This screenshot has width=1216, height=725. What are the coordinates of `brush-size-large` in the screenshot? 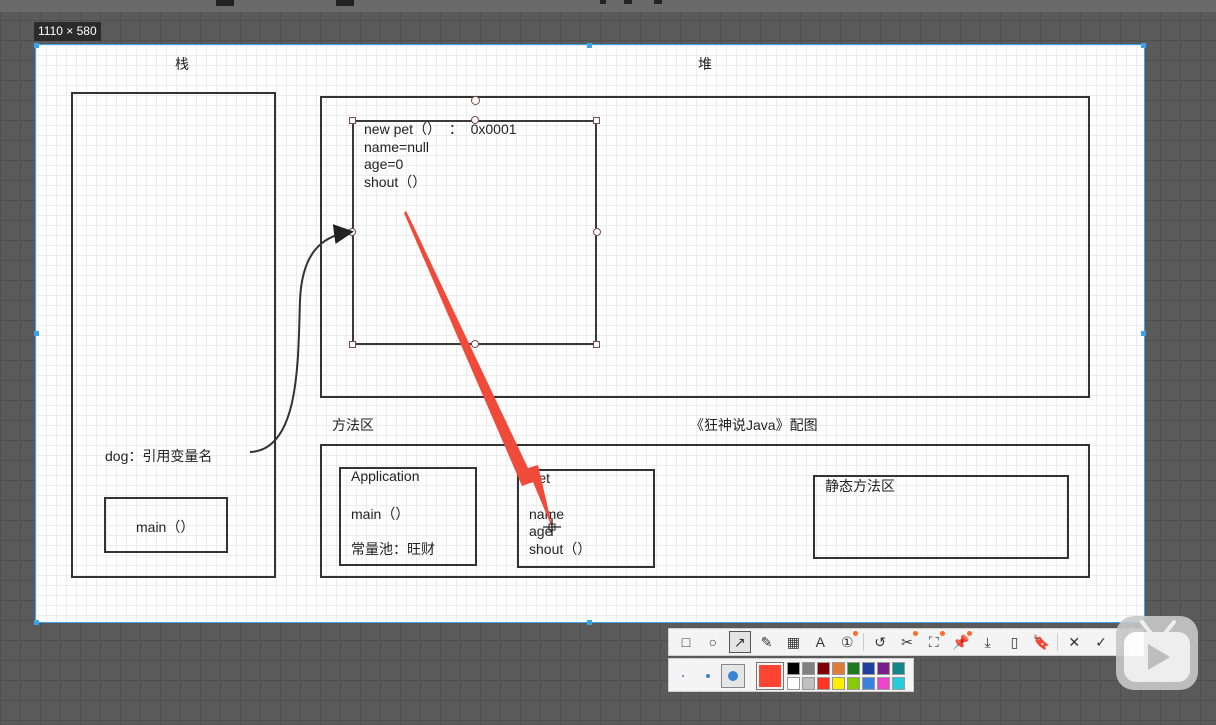 It's located at (733, 676).